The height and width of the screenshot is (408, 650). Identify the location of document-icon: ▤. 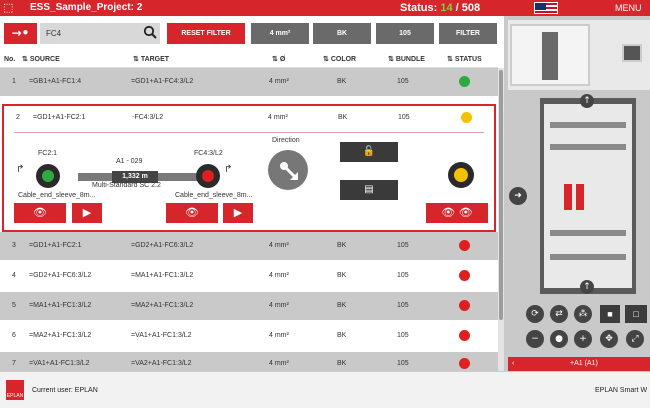
(369, 189).